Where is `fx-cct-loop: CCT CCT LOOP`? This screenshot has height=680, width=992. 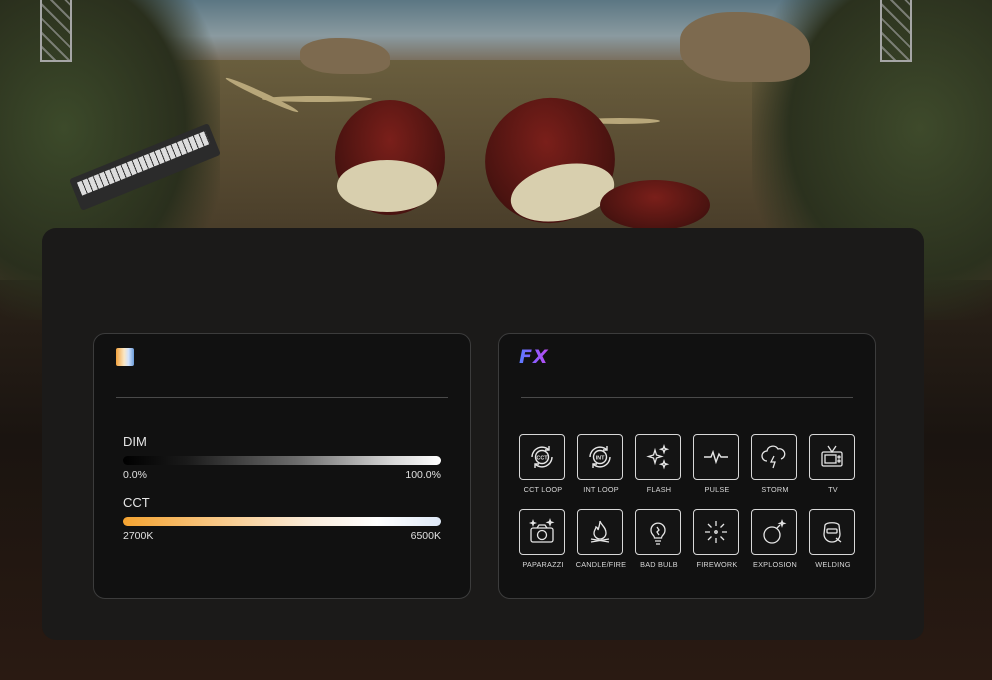 fx-cct-loop: CCT CCT LOOP is located at coordinates (543, 464).